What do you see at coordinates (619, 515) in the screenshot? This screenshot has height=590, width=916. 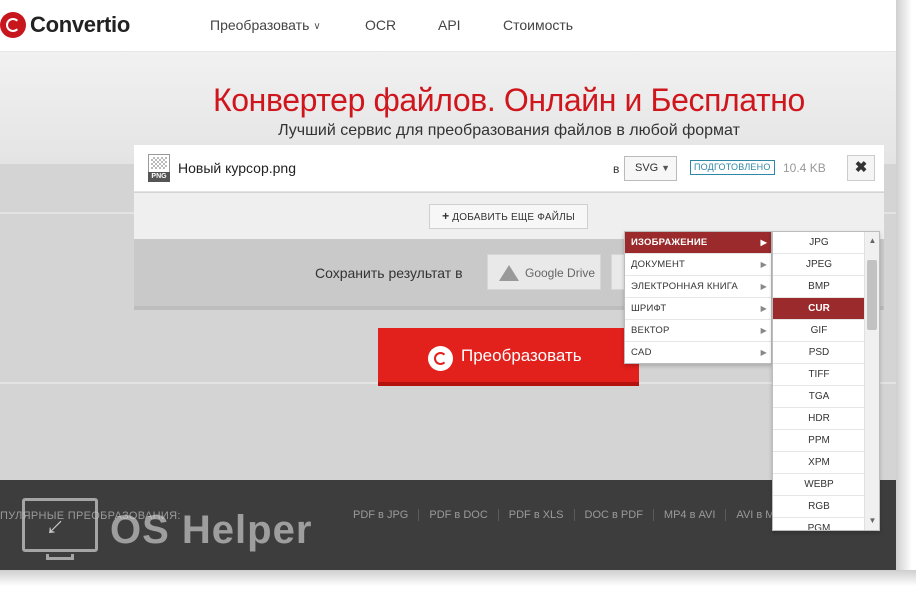 I see `footer-link: DOC в PDF` at bounding box center [619, 515].